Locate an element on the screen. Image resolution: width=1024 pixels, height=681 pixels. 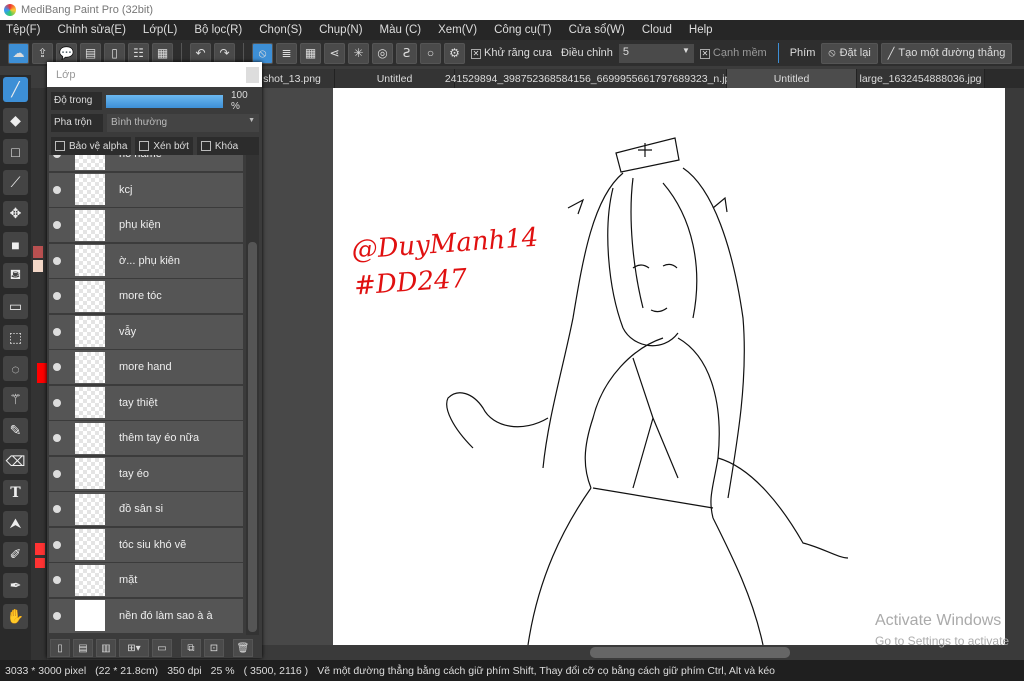
add-layer-menu-icon: ⊞▾ is located at coordinates (134, 648).